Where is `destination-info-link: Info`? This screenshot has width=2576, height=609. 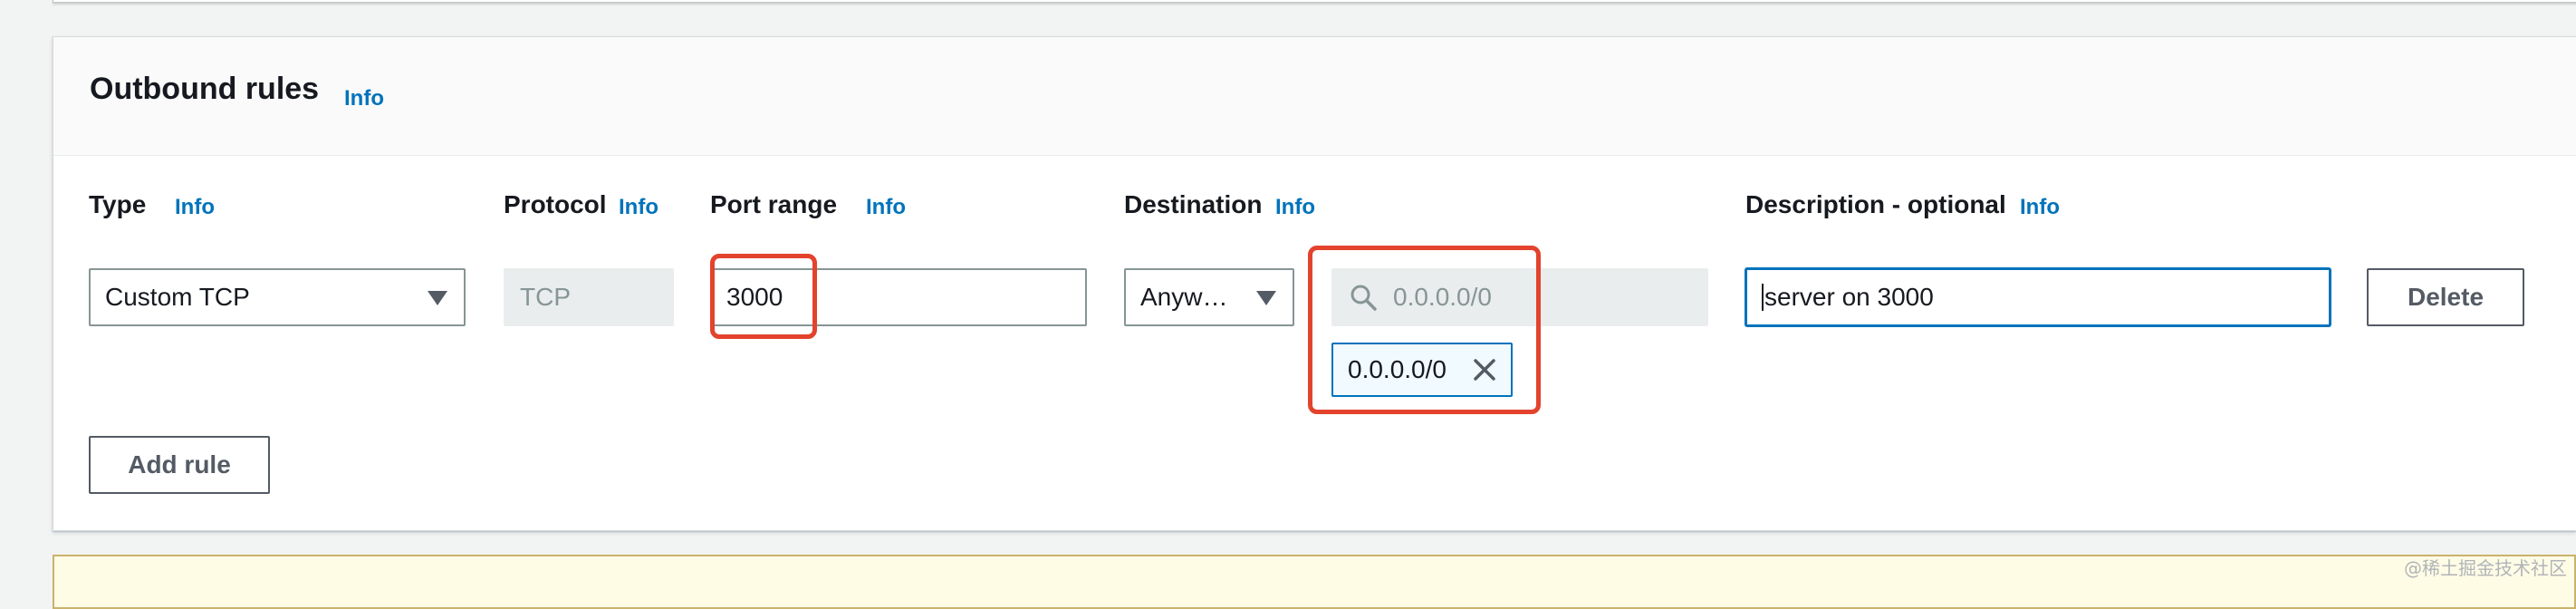
destination-info-link: Info is located at coordinates (1295, 207).